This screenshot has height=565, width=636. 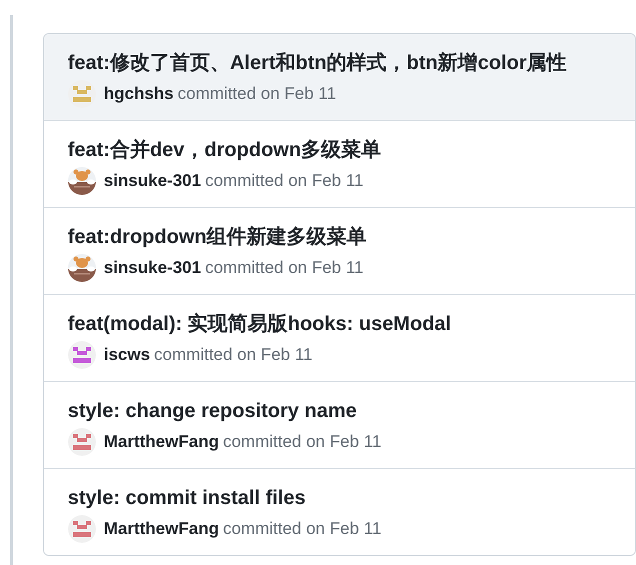 I want to click on commit-title: feat:合并dev，dropdown多级菜单, so click(x=225, y=150).